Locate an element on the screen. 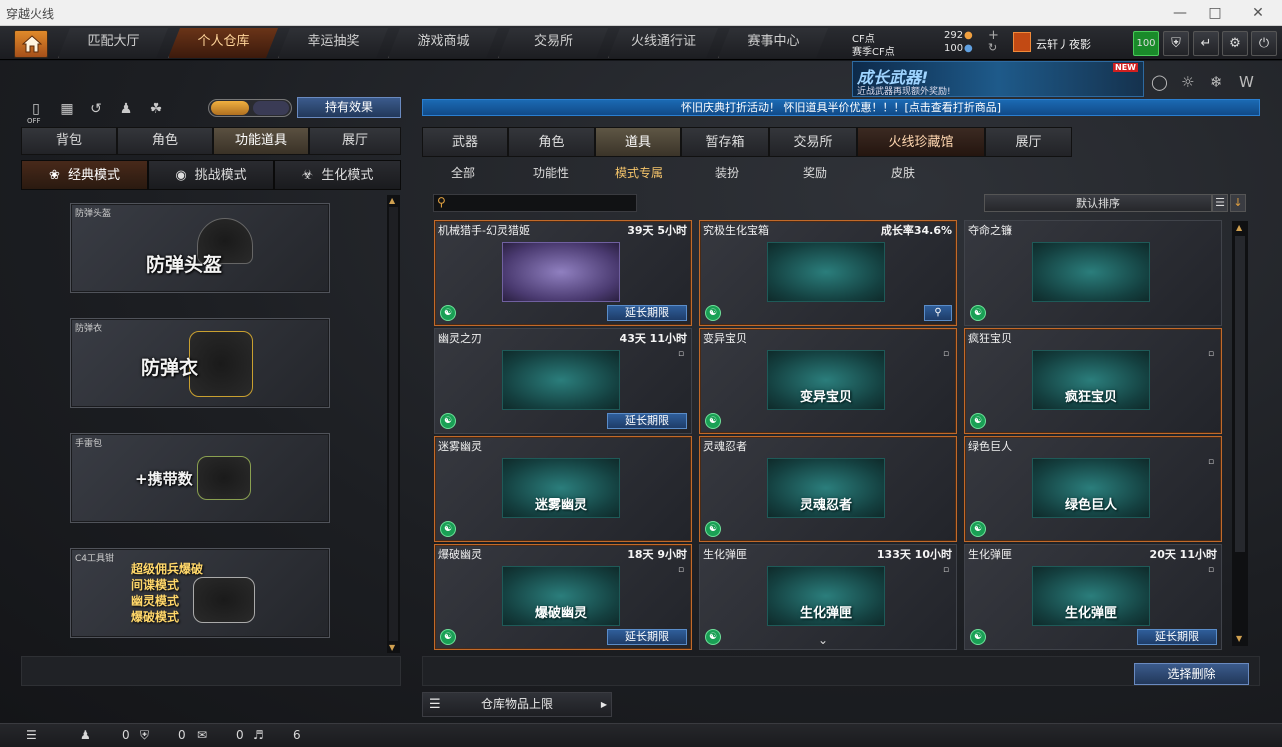 The width and height of the screenshot is (1282, 747). user-name: 云轩丿夜影 is located at coordinates (1063, 44).